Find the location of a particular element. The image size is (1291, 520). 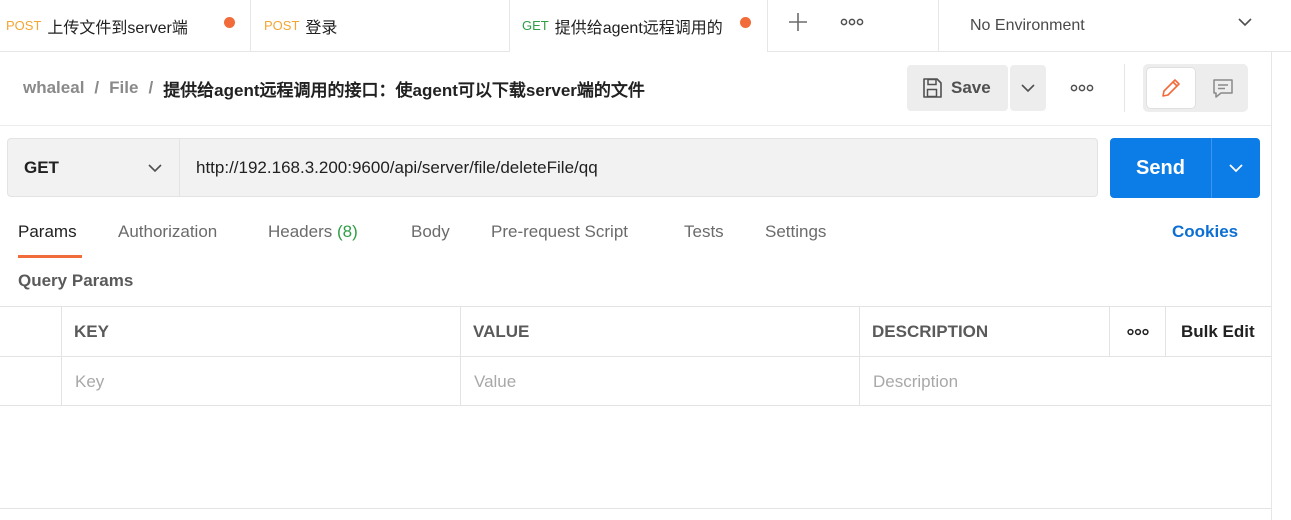

header-checkbox-cell is located at coordinates (31, 331).